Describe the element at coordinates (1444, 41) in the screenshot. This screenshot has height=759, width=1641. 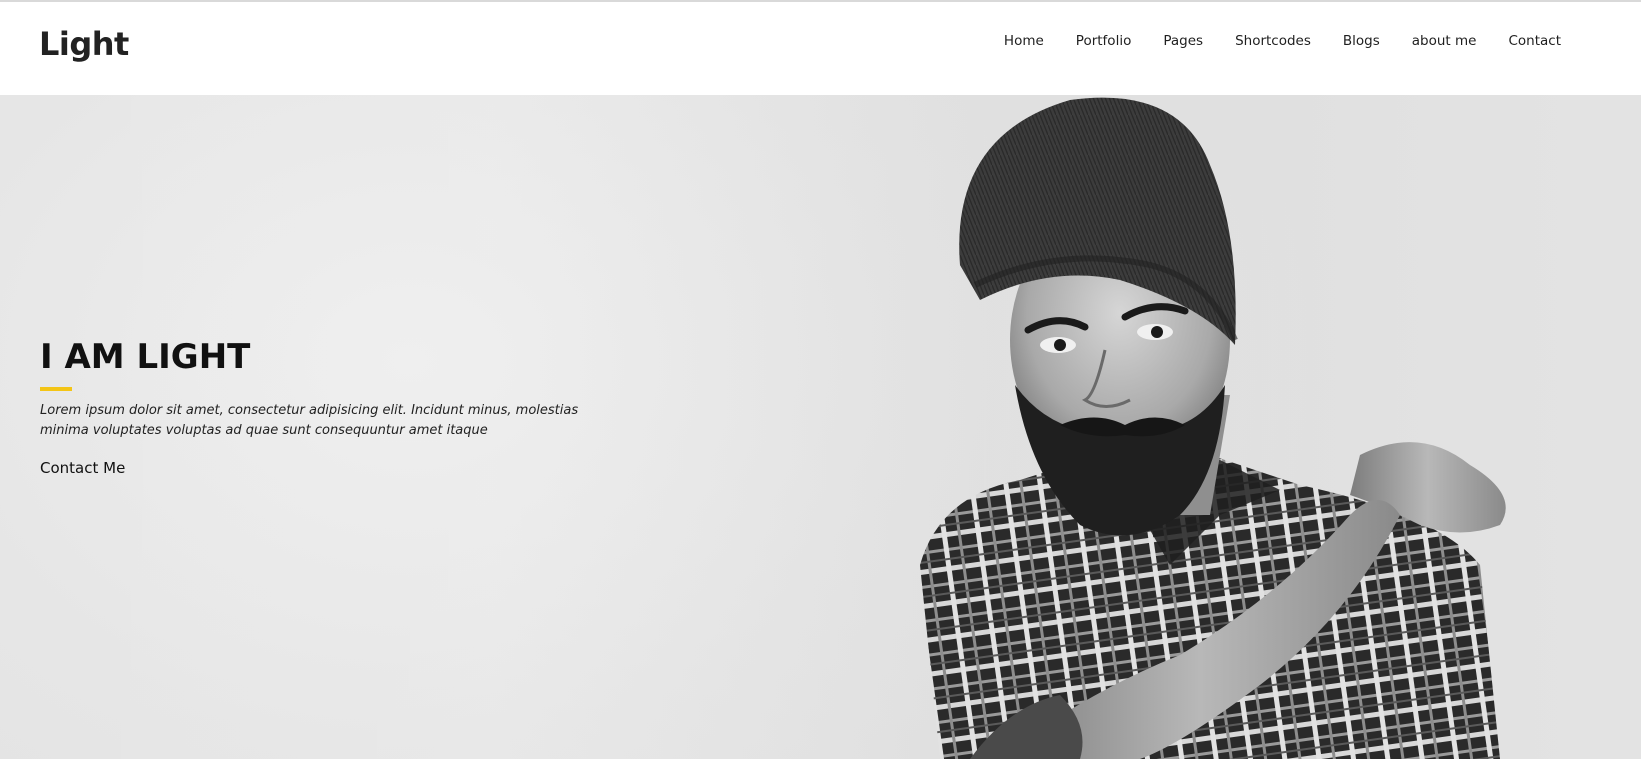
I see `nav-item-about-me: about me` at that location.